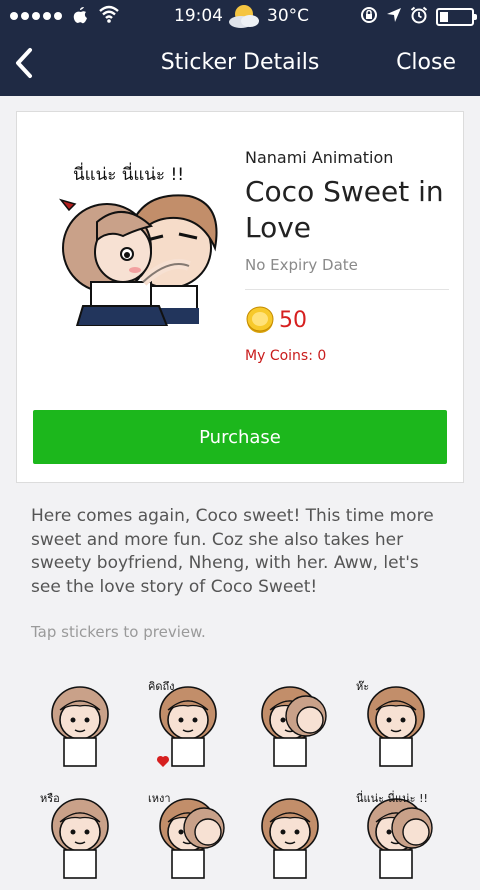  What do you see at coordinates (396, 836) in the screenshot?
I see `sticker-couple-kiss: นี่แน่ะ นี่แน่ะ !!` at bounding box center [396, 836].